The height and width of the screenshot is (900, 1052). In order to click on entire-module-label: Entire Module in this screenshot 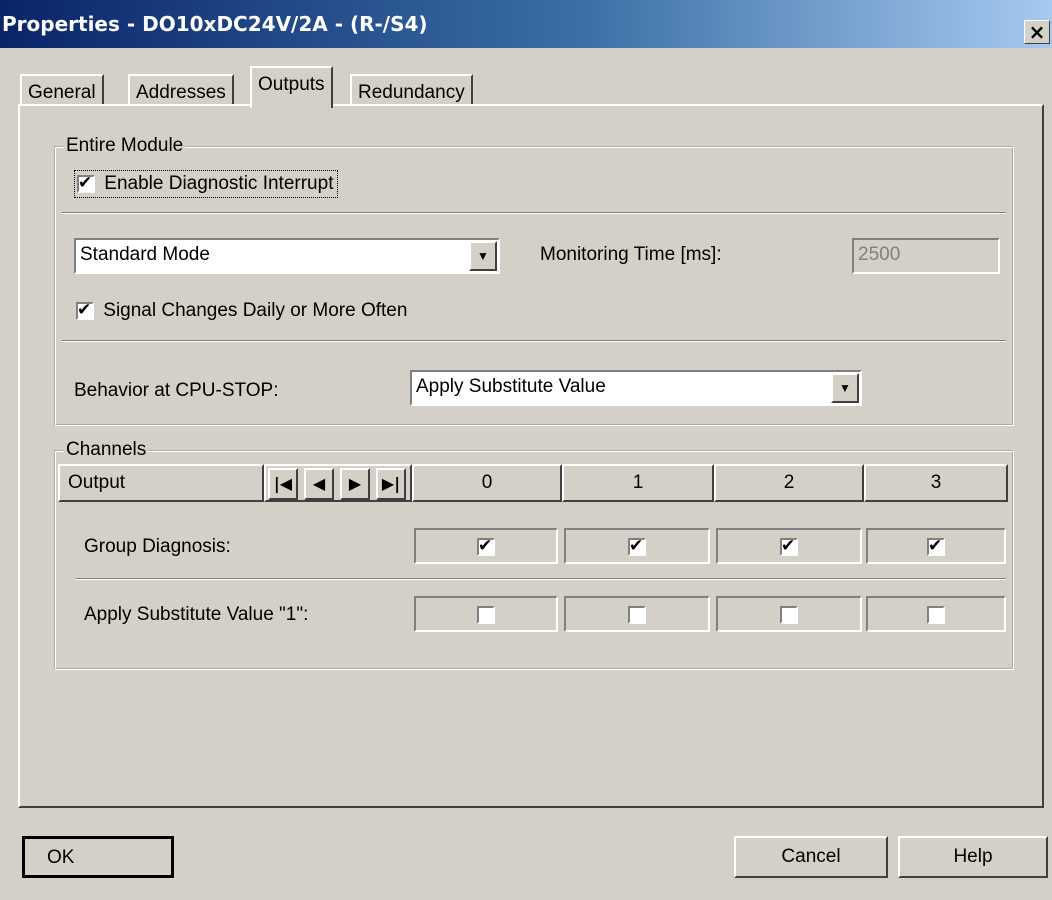, I will do `click(125, 146)`.